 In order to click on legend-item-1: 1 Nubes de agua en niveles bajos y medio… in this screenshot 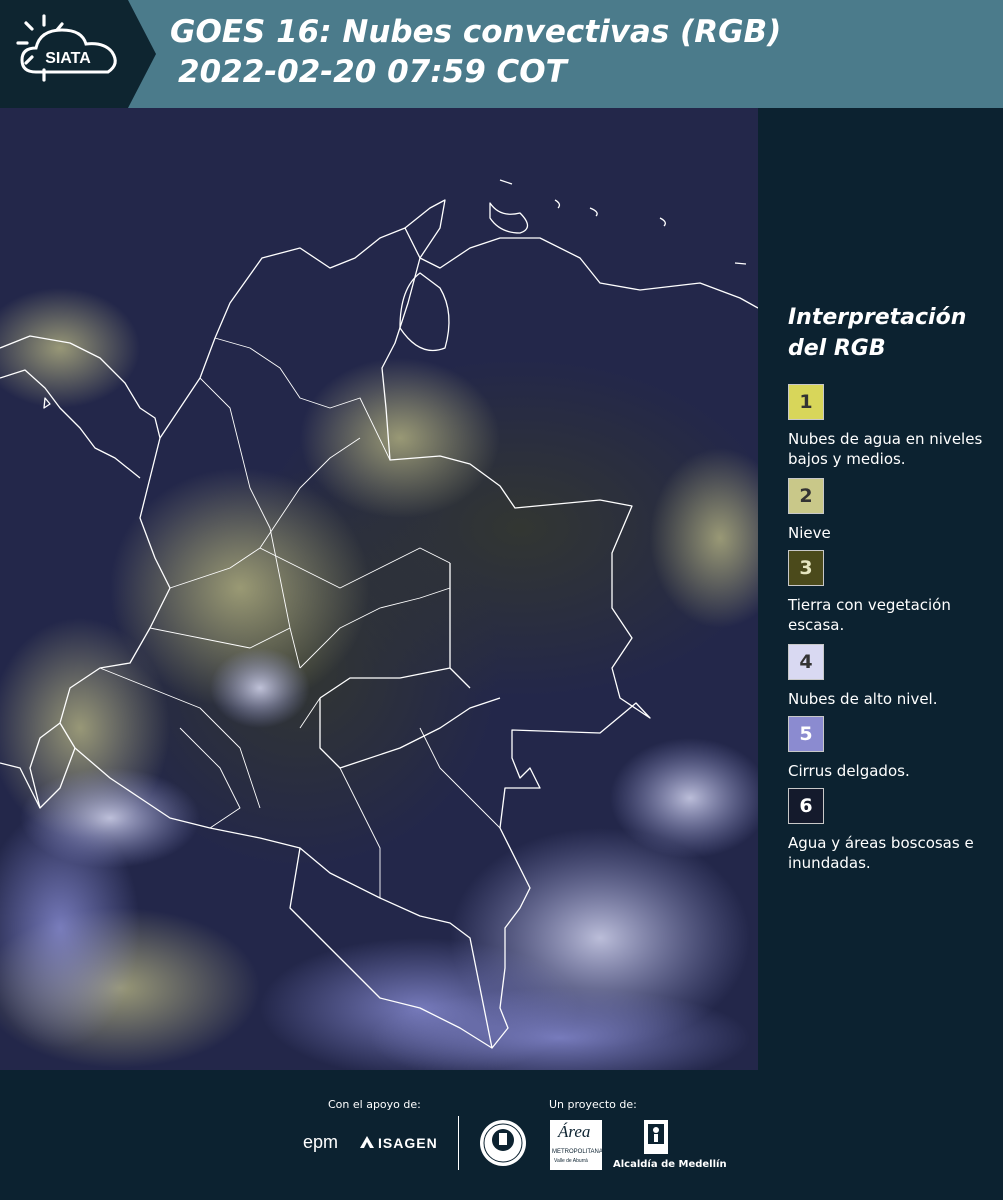, I will do `click(888, 426)`.